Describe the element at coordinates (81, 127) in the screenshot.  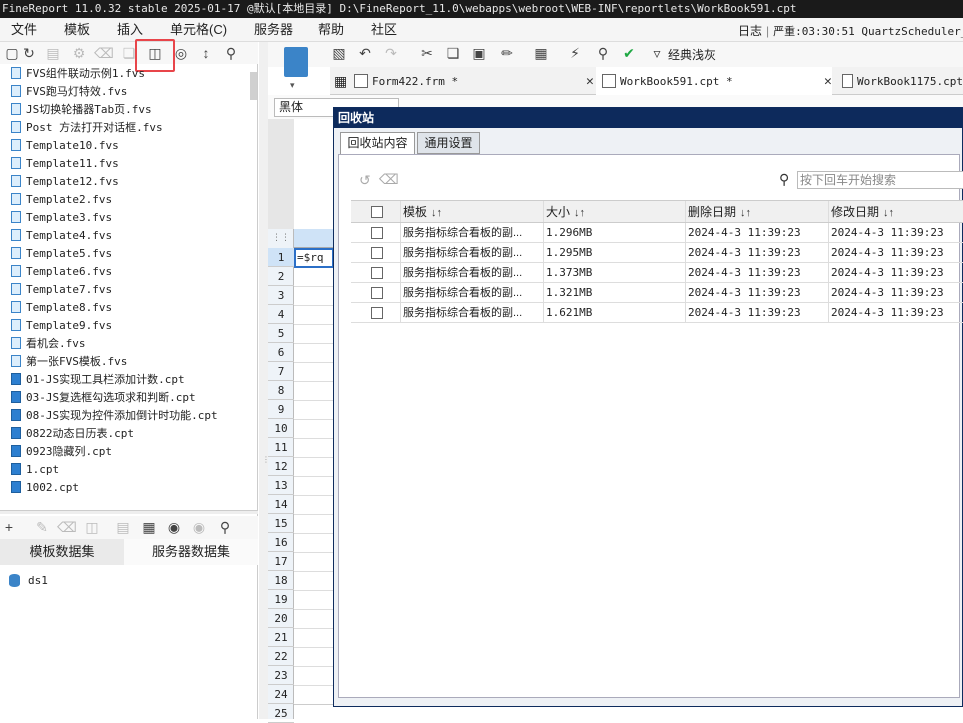
I see `file-item: Post 方法打开对话框.fvs` at that location.